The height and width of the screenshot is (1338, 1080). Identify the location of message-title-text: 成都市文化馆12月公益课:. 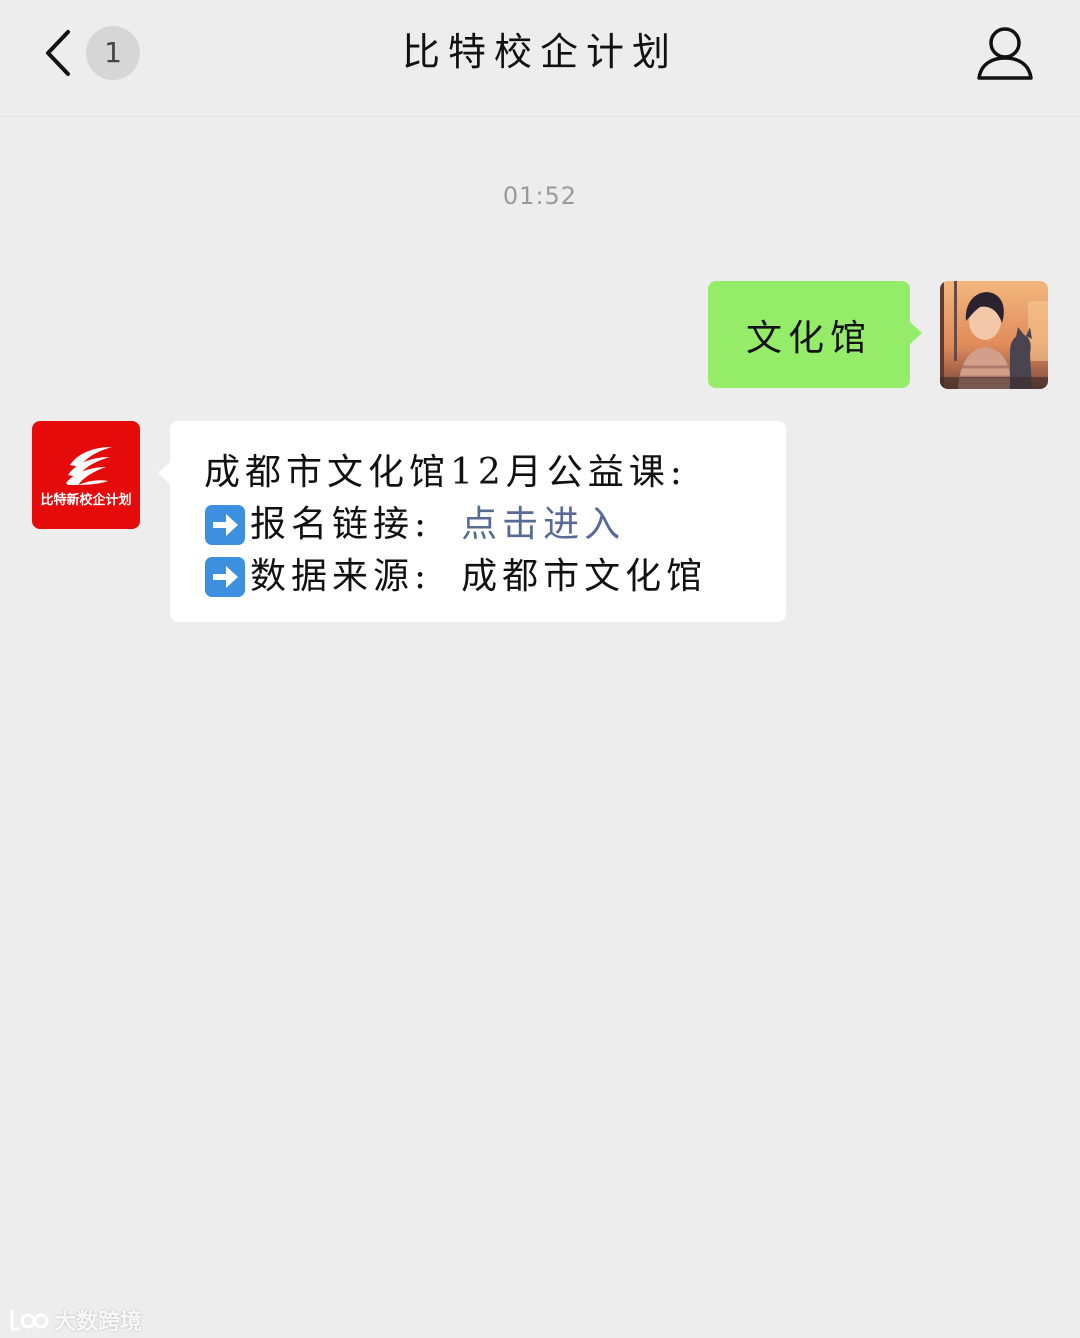
(445, 472).